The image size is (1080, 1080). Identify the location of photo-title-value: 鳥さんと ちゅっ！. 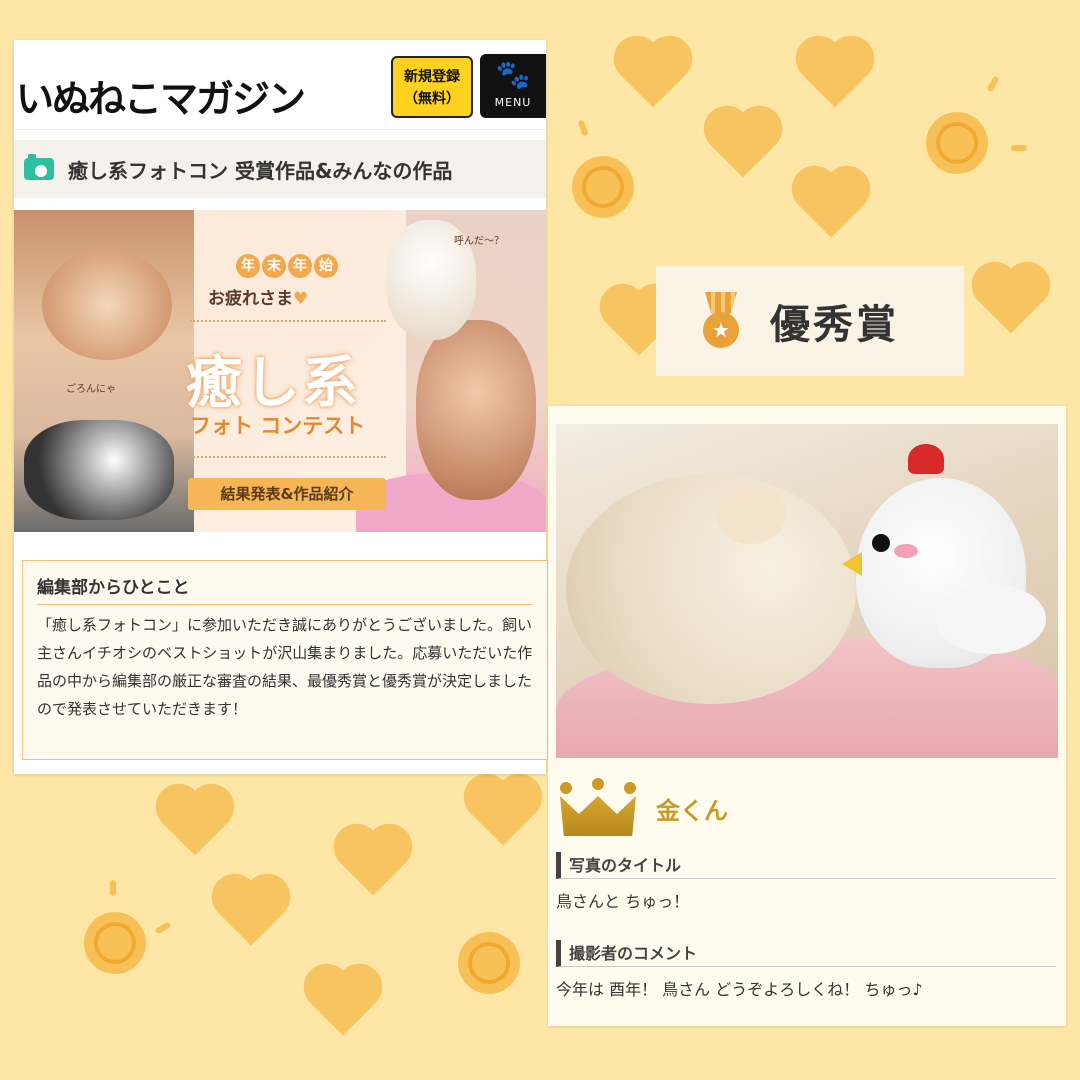
(623, 901).